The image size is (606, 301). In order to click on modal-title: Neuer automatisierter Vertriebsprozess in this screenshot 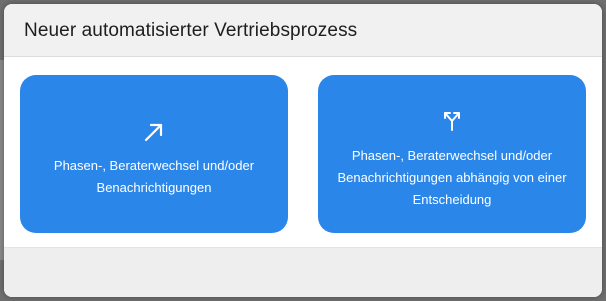, I will do `click(191, 30)`.